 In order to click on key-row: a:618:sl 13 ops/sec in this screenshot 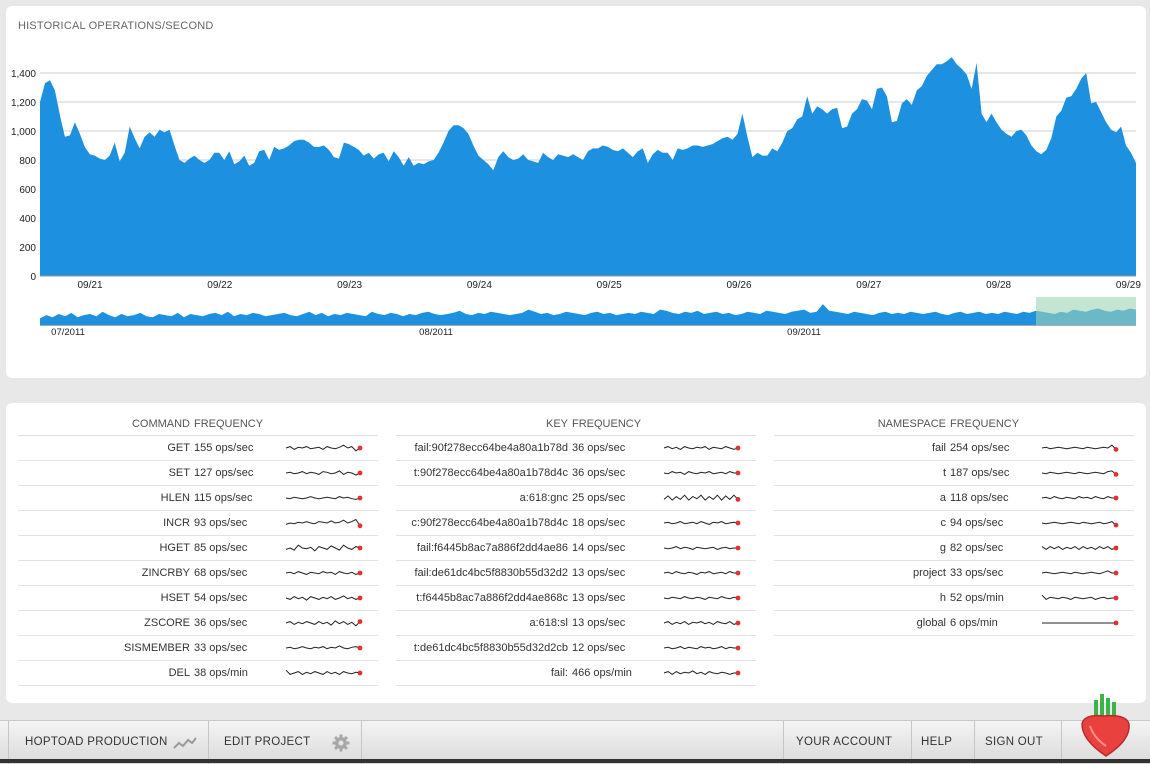, I will do `click(576, 623)`.